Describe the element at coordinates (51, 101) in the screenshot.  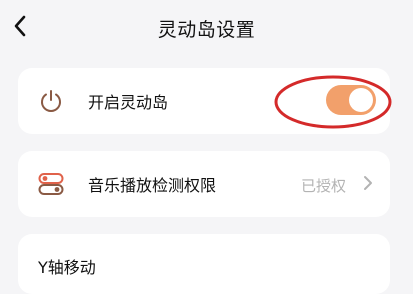
I see `power-icon` at that location.